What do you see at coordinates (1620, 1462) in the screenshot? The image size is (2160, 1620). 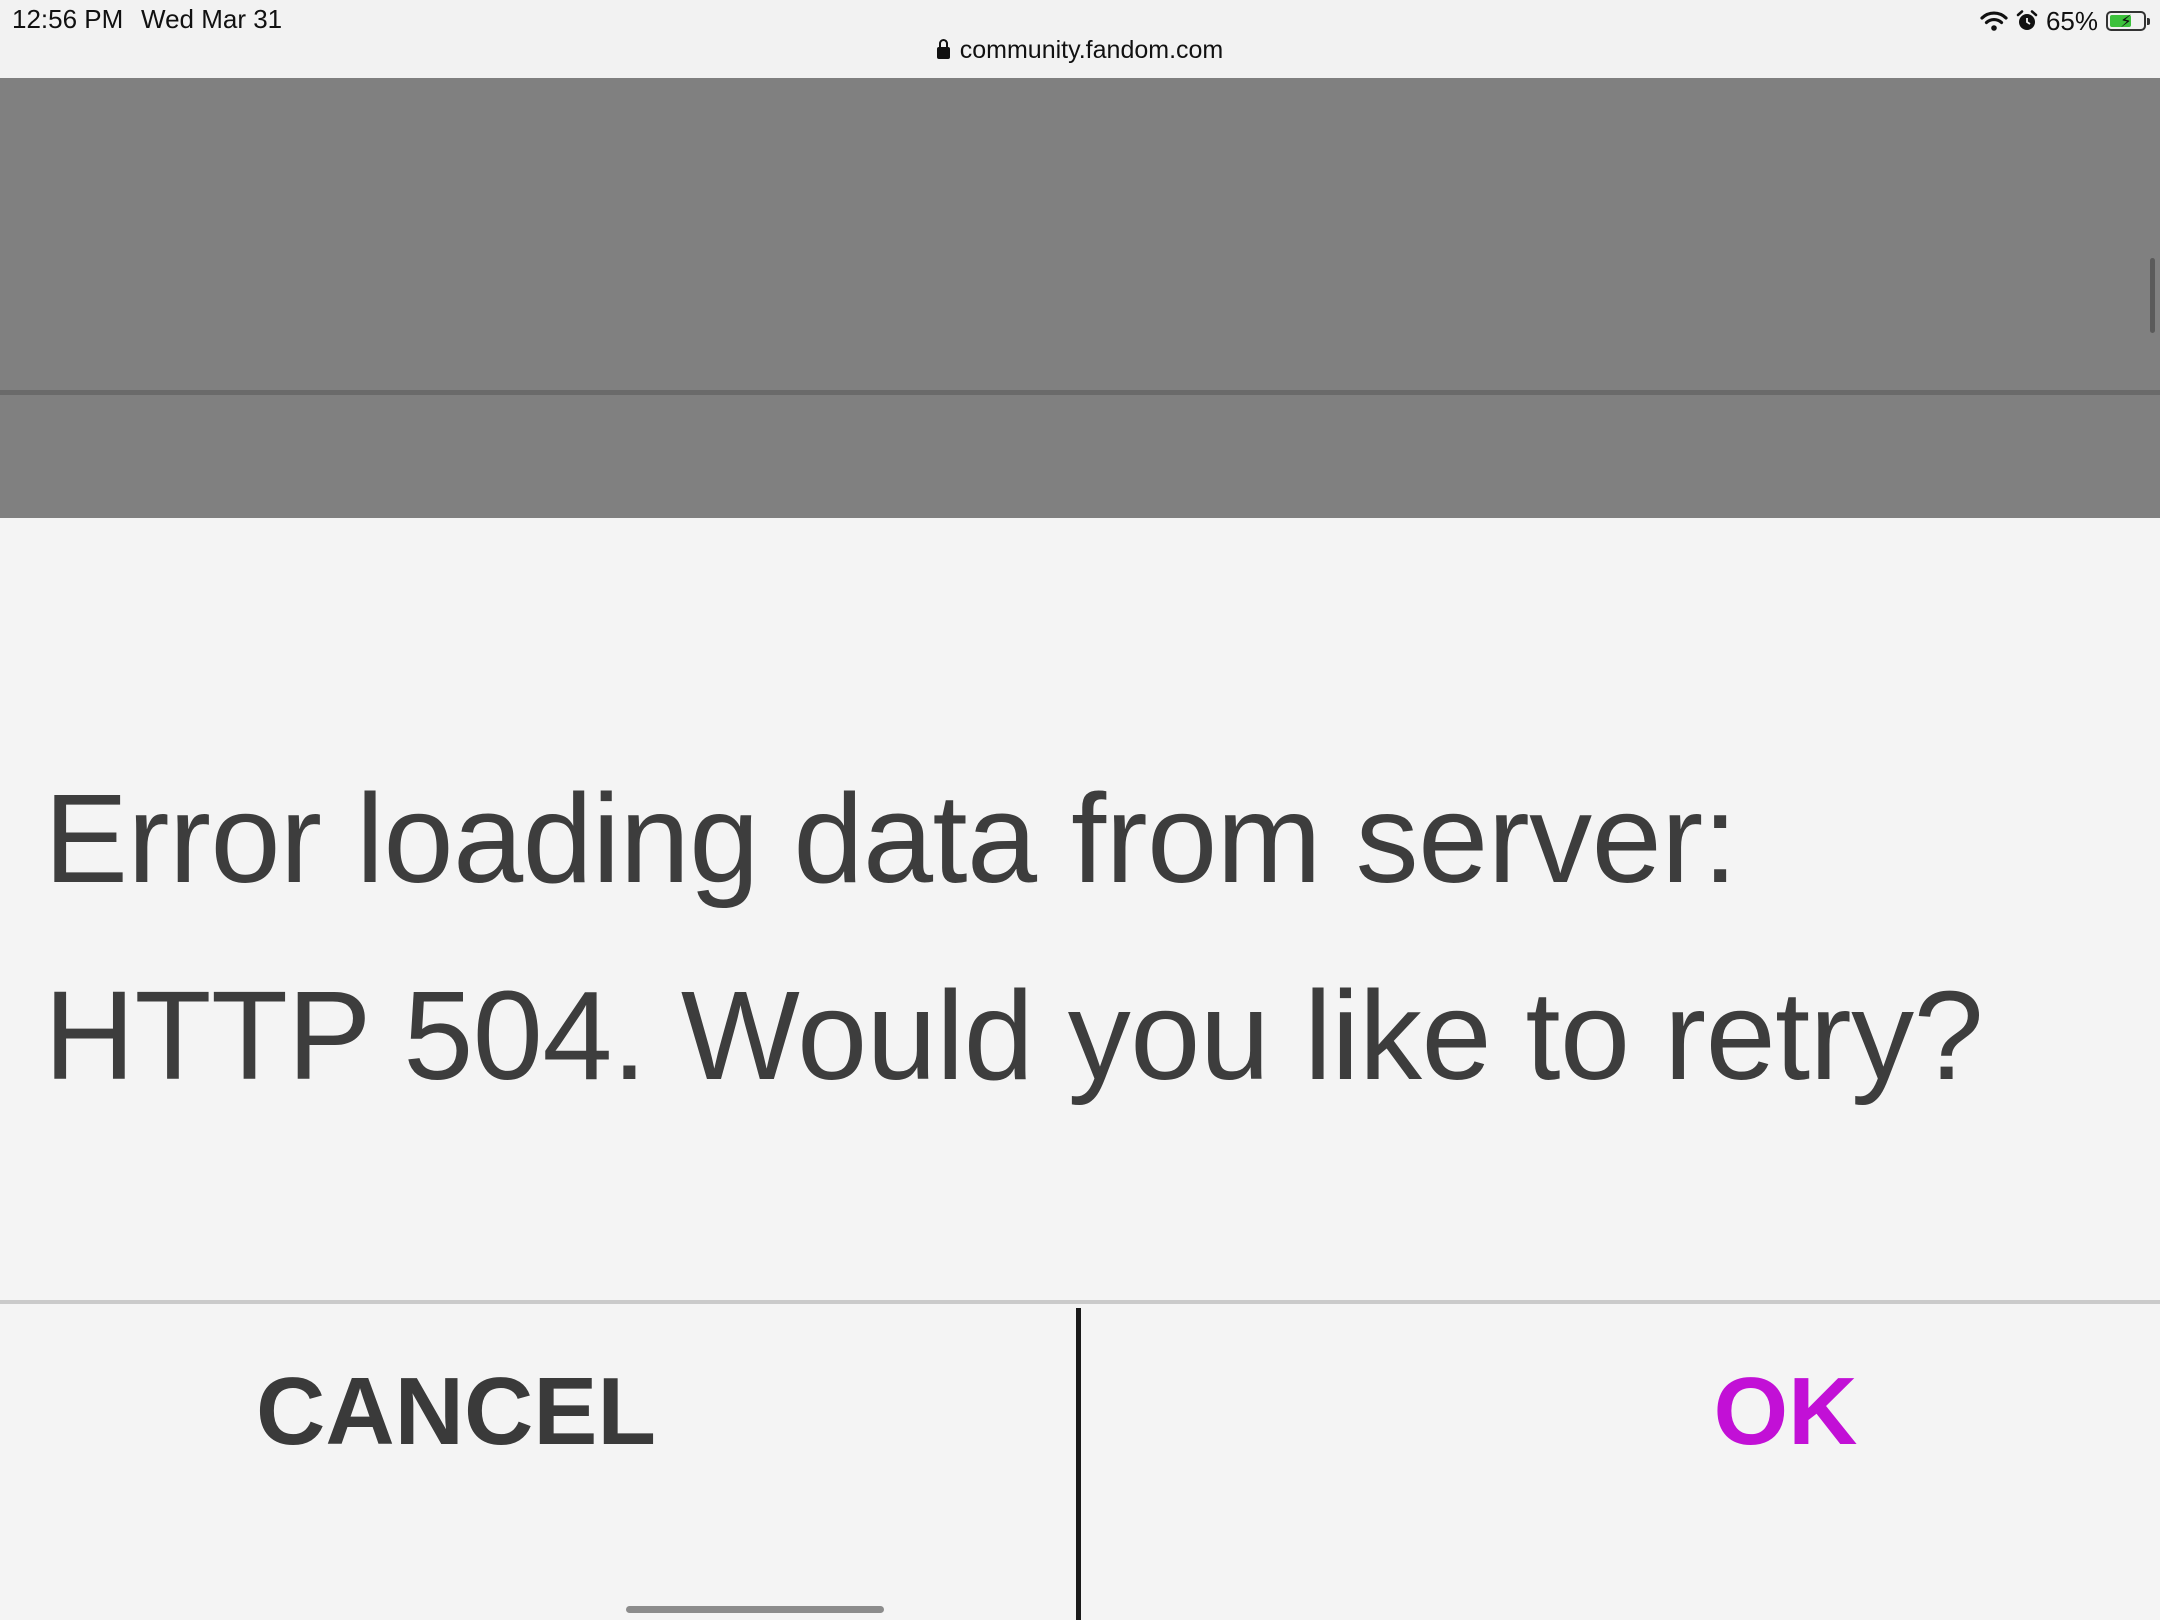 I see `ok-button: OK` at bounding box center [1620, 1462].